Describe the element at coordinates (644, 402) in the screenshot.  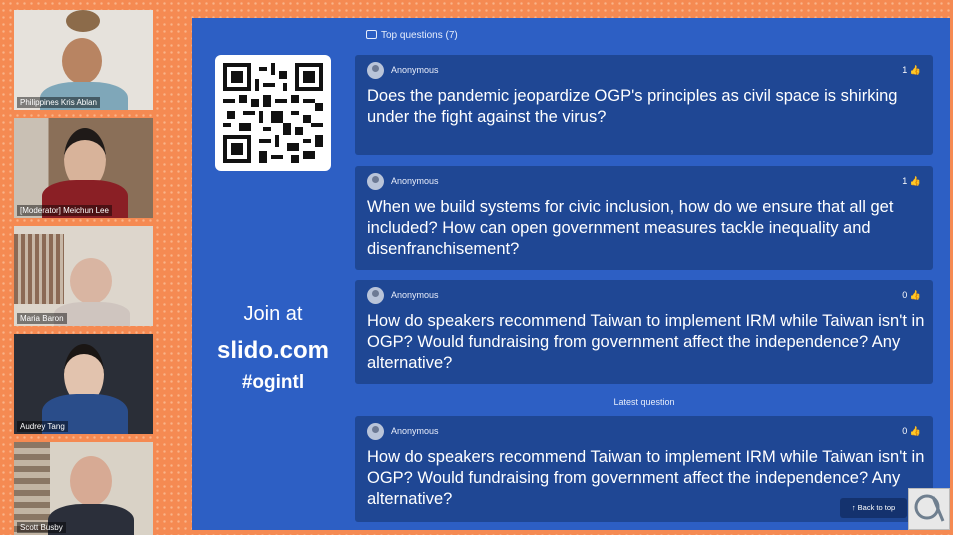
I see `latest-question-label: Latest question` at that location.